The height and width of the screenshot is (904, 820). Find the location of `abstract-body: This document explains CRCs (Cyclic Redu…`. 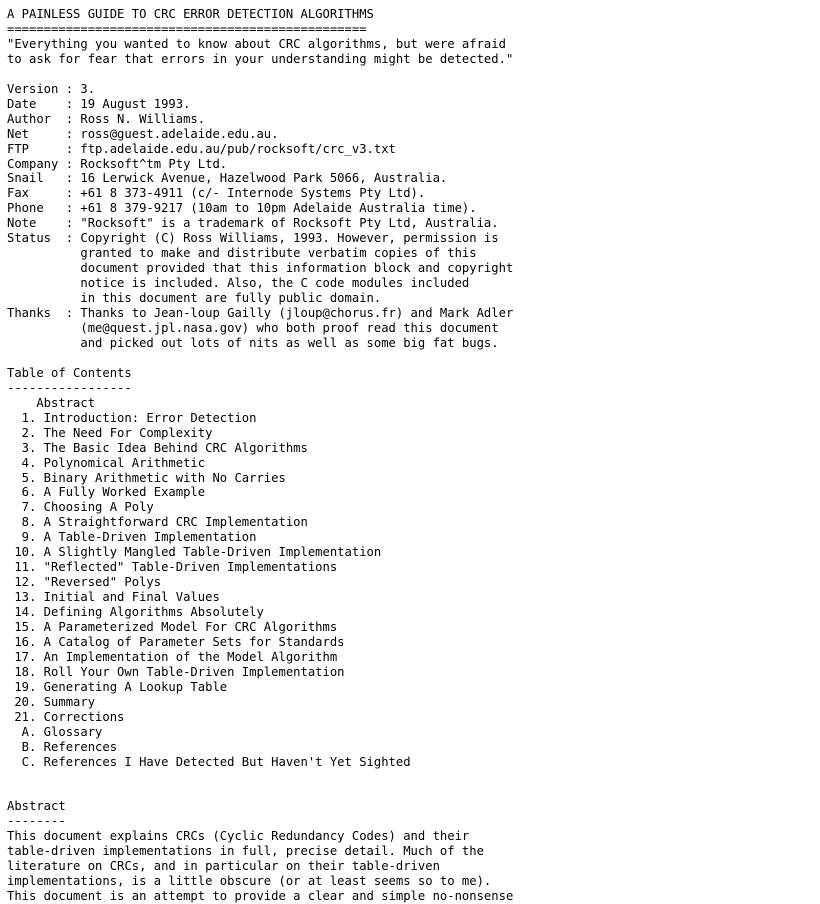

abstract-body: This document explains CRCs (Cyclic Redu… is located at coordinates (249, 859).